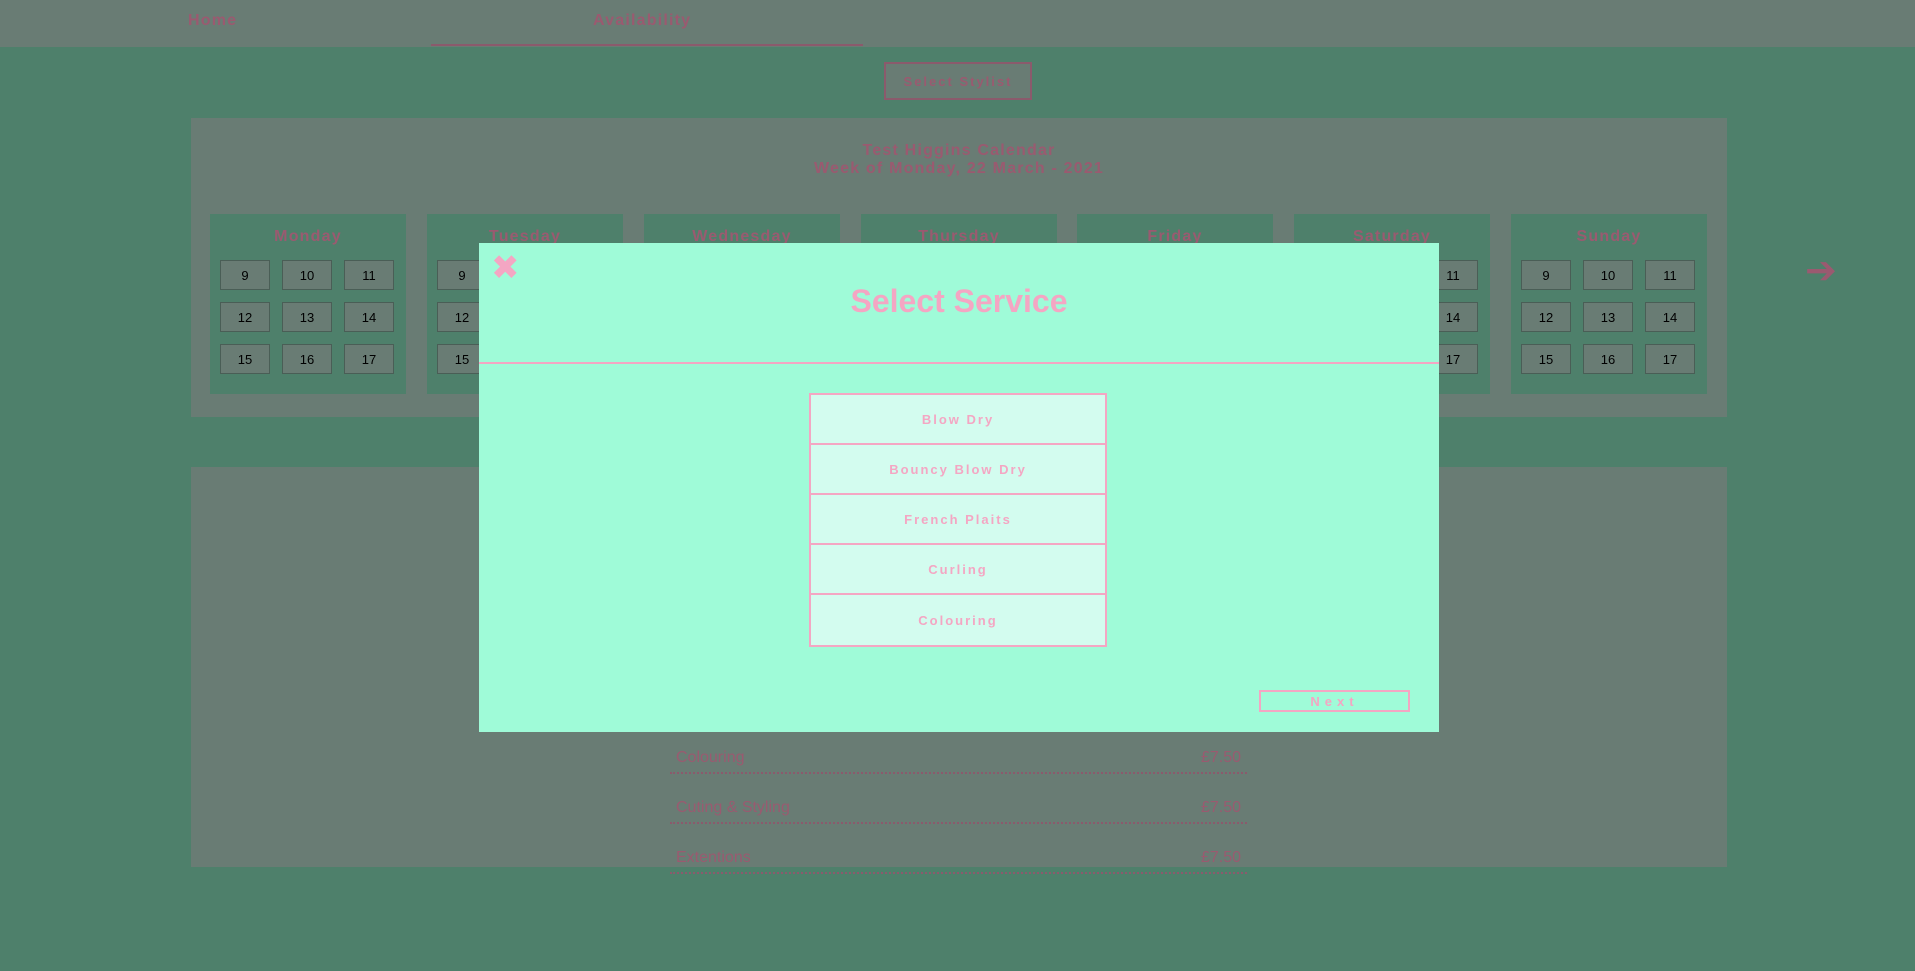  What do you see at coordinates (1821, 270) in the screenshot?
I see `arrow-right-icon: ➔` at bounding box center [1821, 270].